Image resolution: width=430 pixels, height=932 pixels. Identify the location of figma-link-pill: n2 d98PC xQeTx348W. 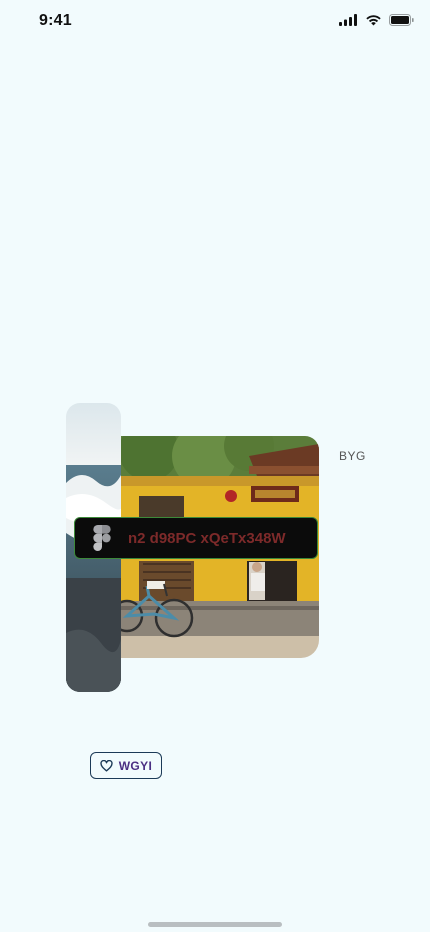
(196, 538).